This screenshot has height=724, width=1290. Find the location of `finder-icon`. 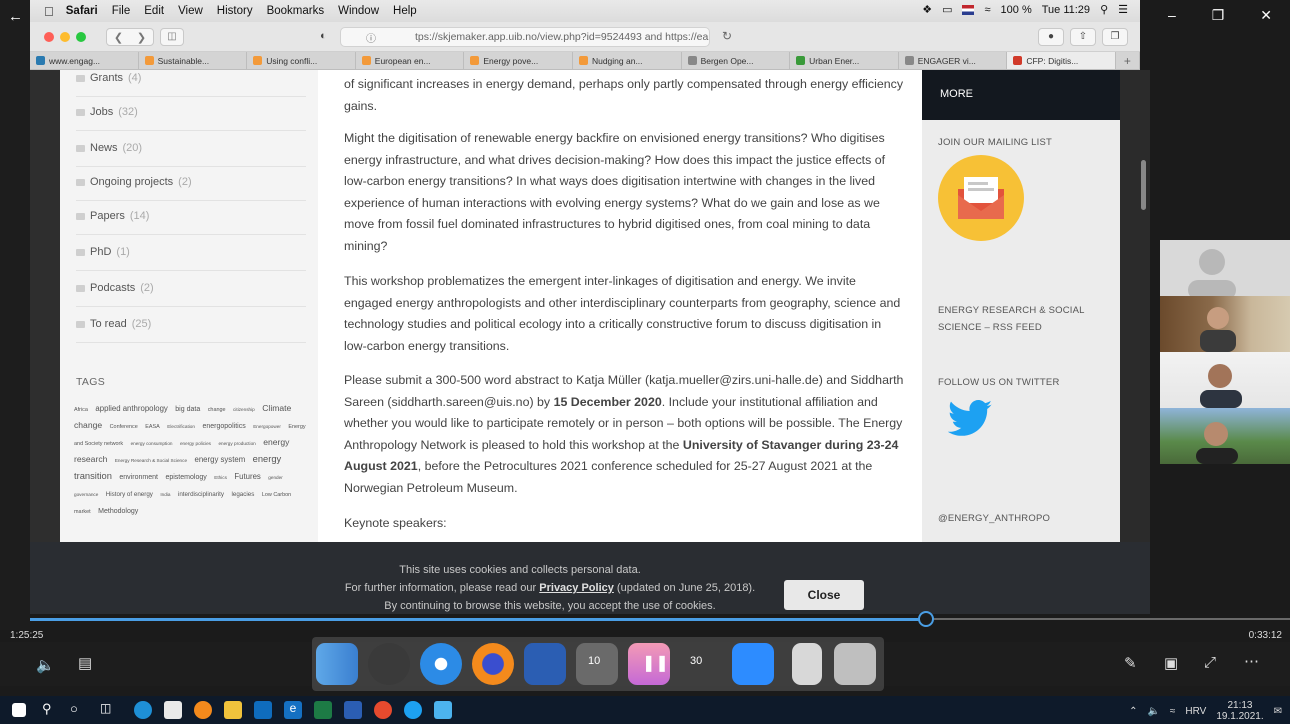

finder-icon is located at coordinates (337, 664).